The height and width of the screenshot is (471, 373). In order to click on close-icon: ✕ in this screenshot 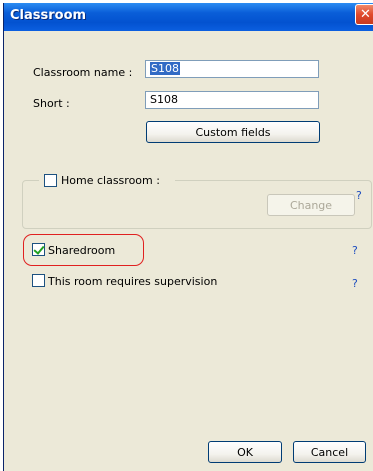, I will do `click(365, 14)`.